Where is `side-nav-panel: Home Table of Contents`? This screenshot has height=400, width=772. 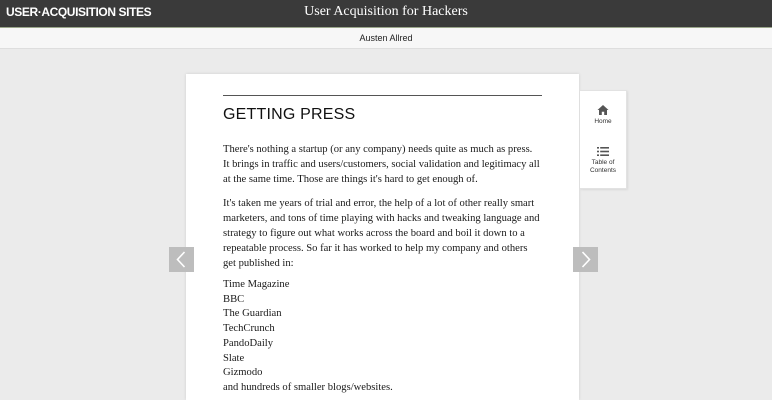 side-nav-panel: Home Table of Contents is located at coordinates (603, 139).